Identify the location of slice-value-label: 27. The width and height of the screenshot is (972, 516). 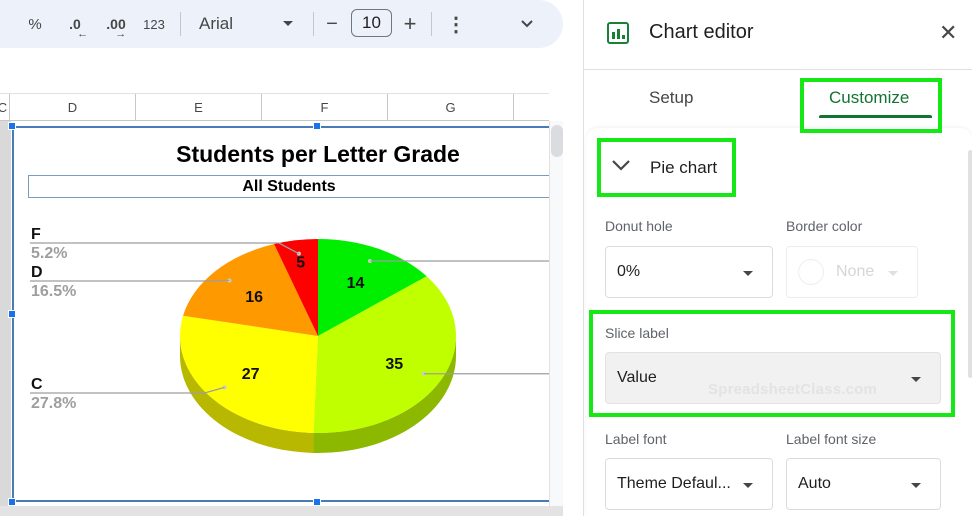
(251, 374).